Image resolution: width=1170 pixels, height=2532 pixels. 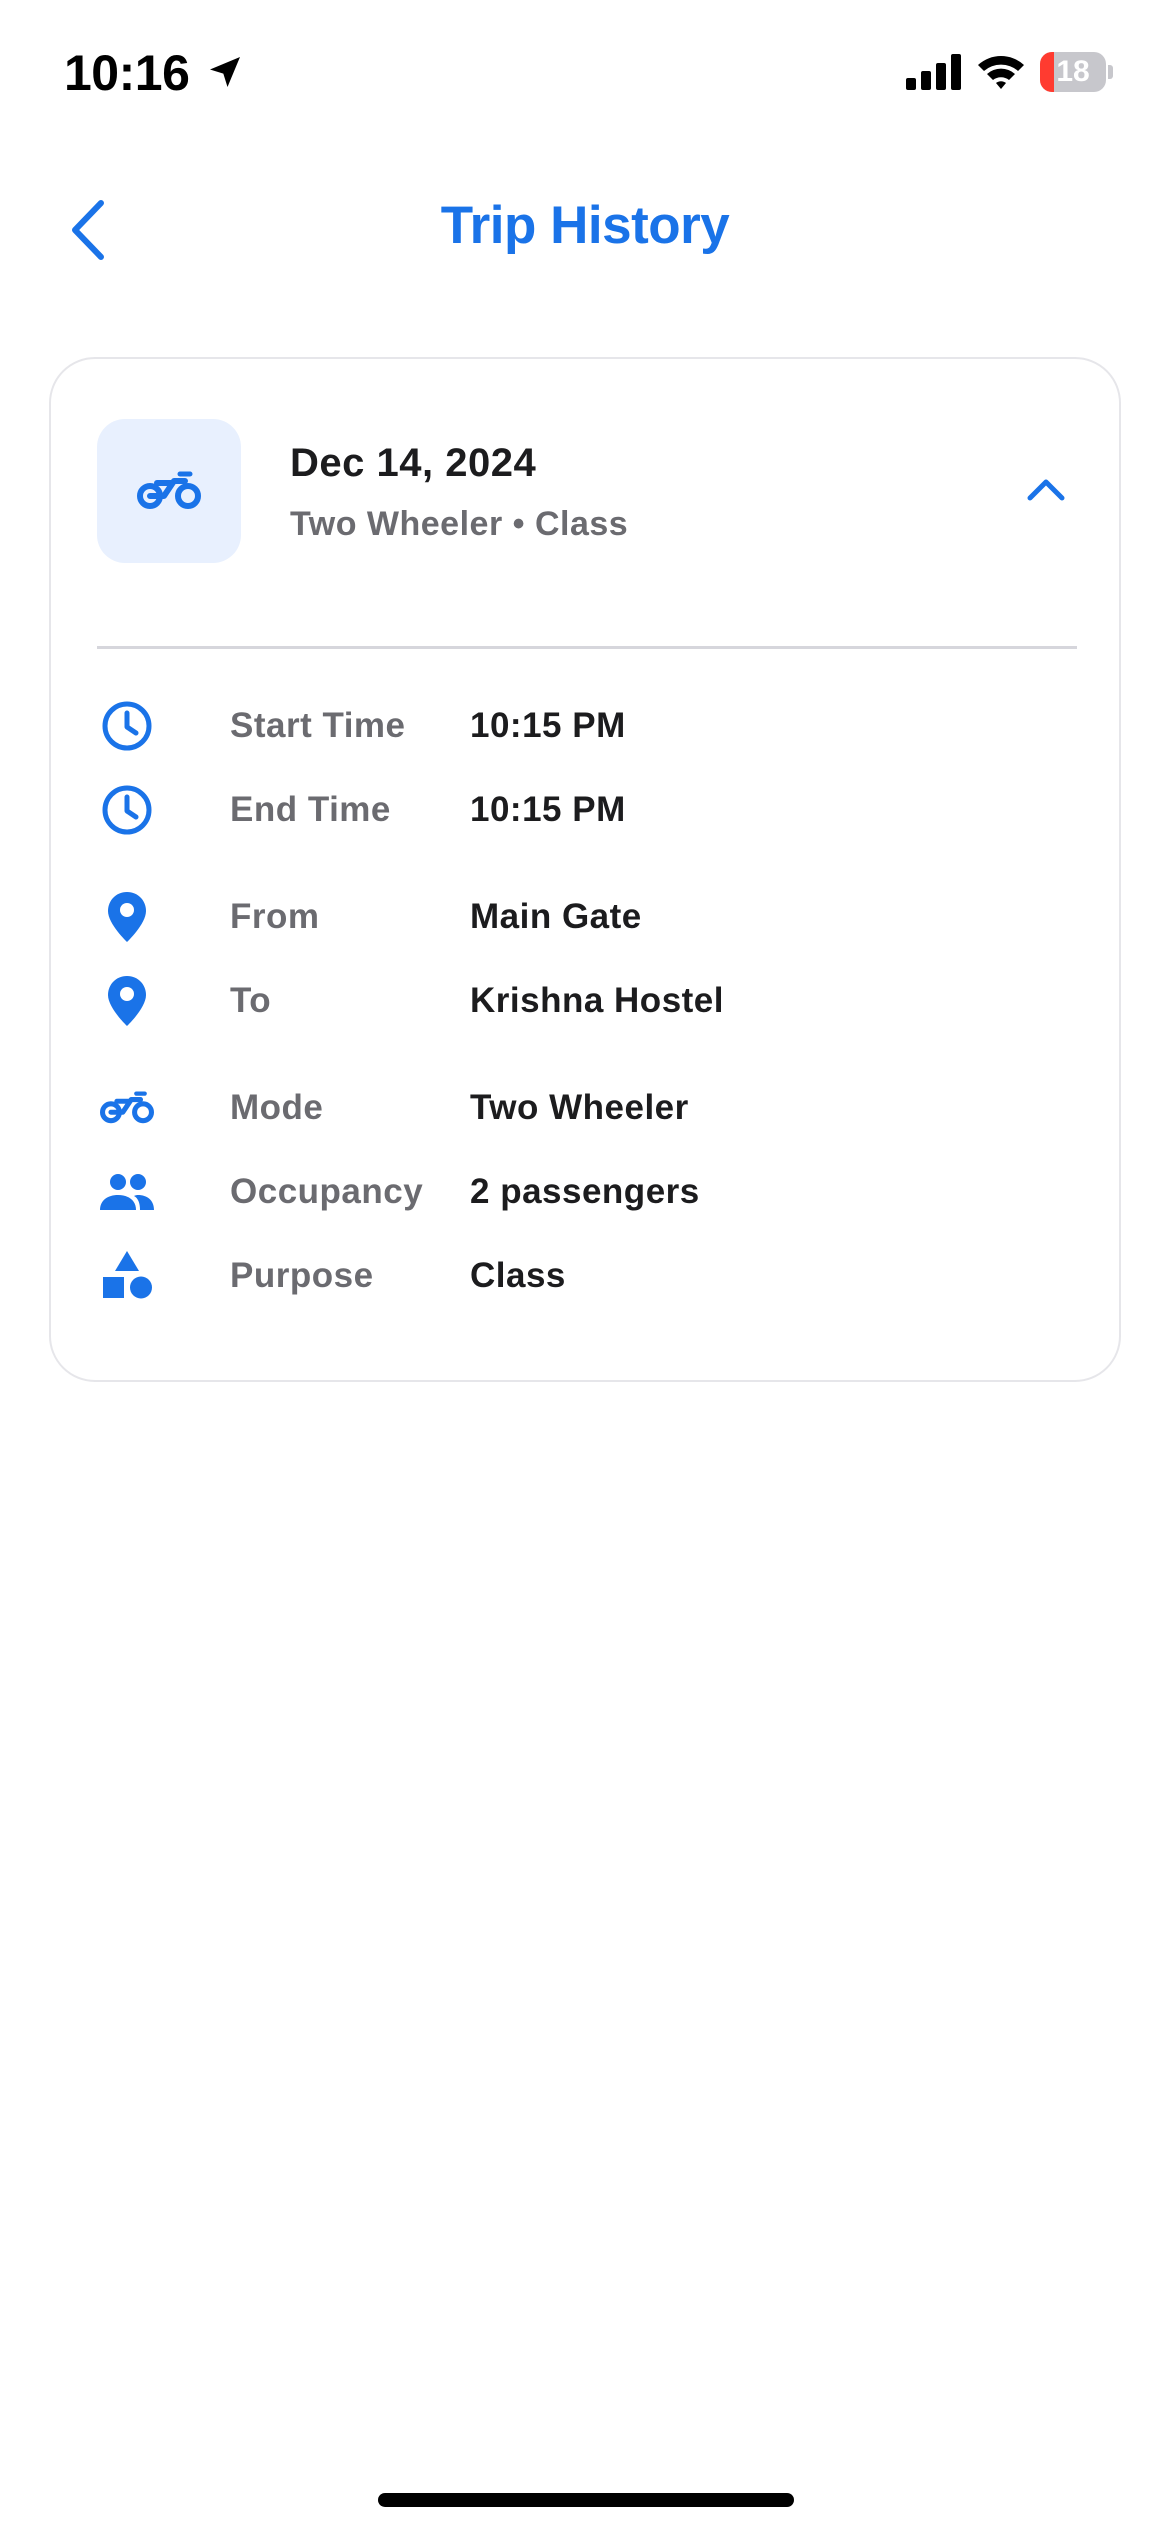 I want to click on nav-bar: Trip History, so click(x=585, y=230).